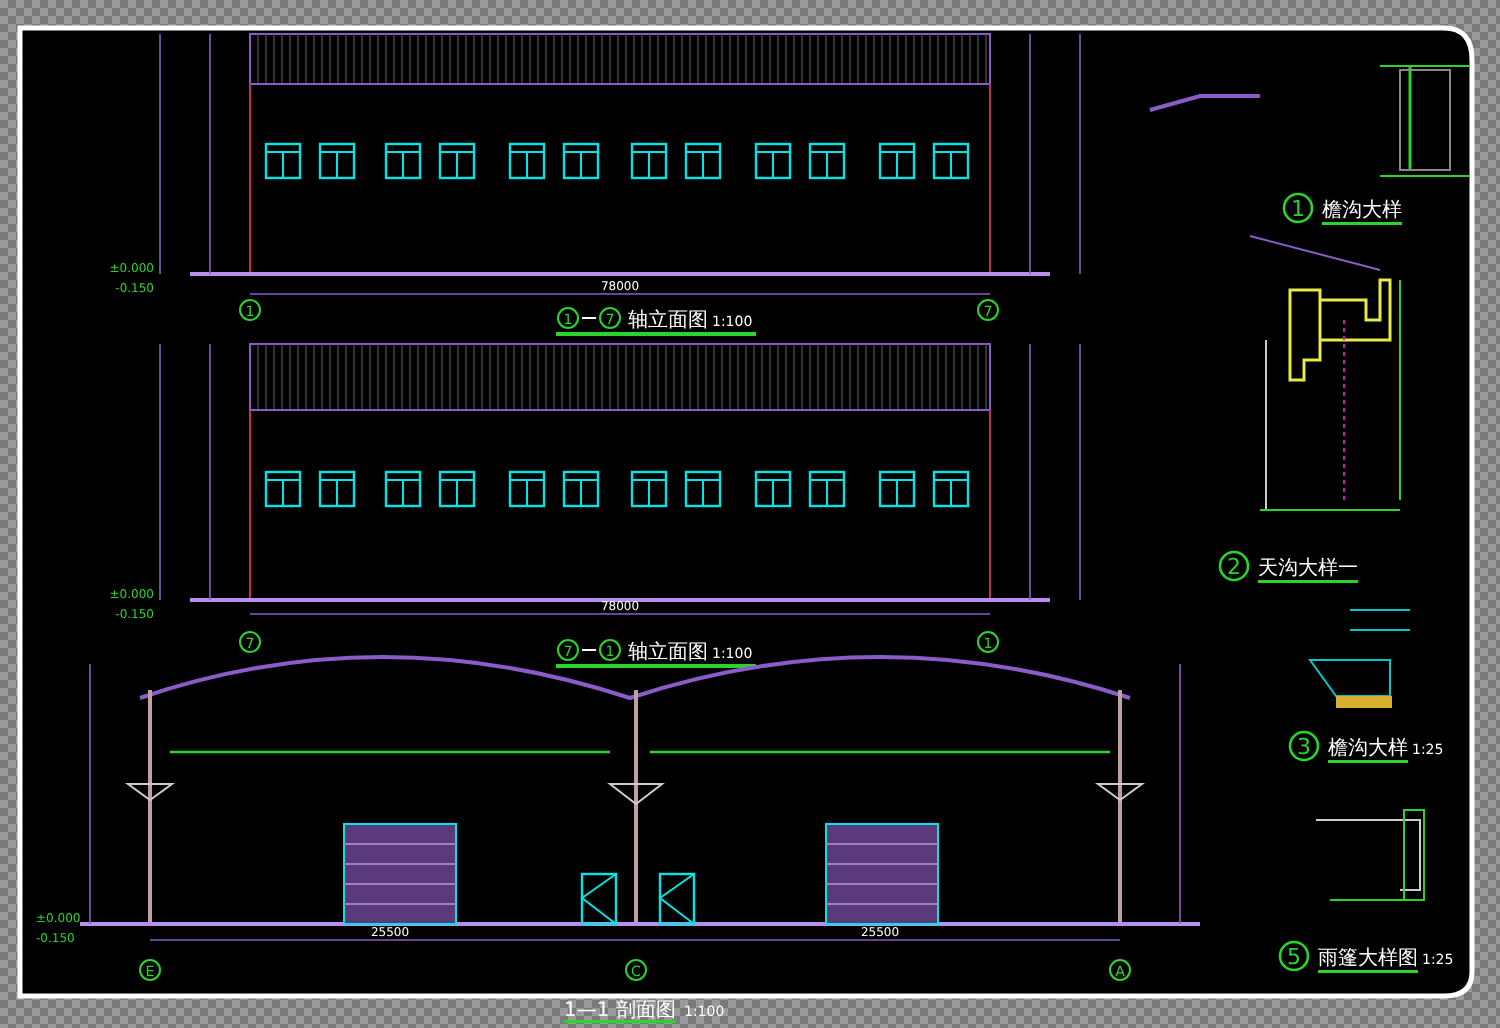 The height and width of the screenshot is (1028, 1500). What do you see at coordinates (1359, 658) in the screenshot?
I see `valley-gutter-detail-drawing` at bounding box center [1359, 658].